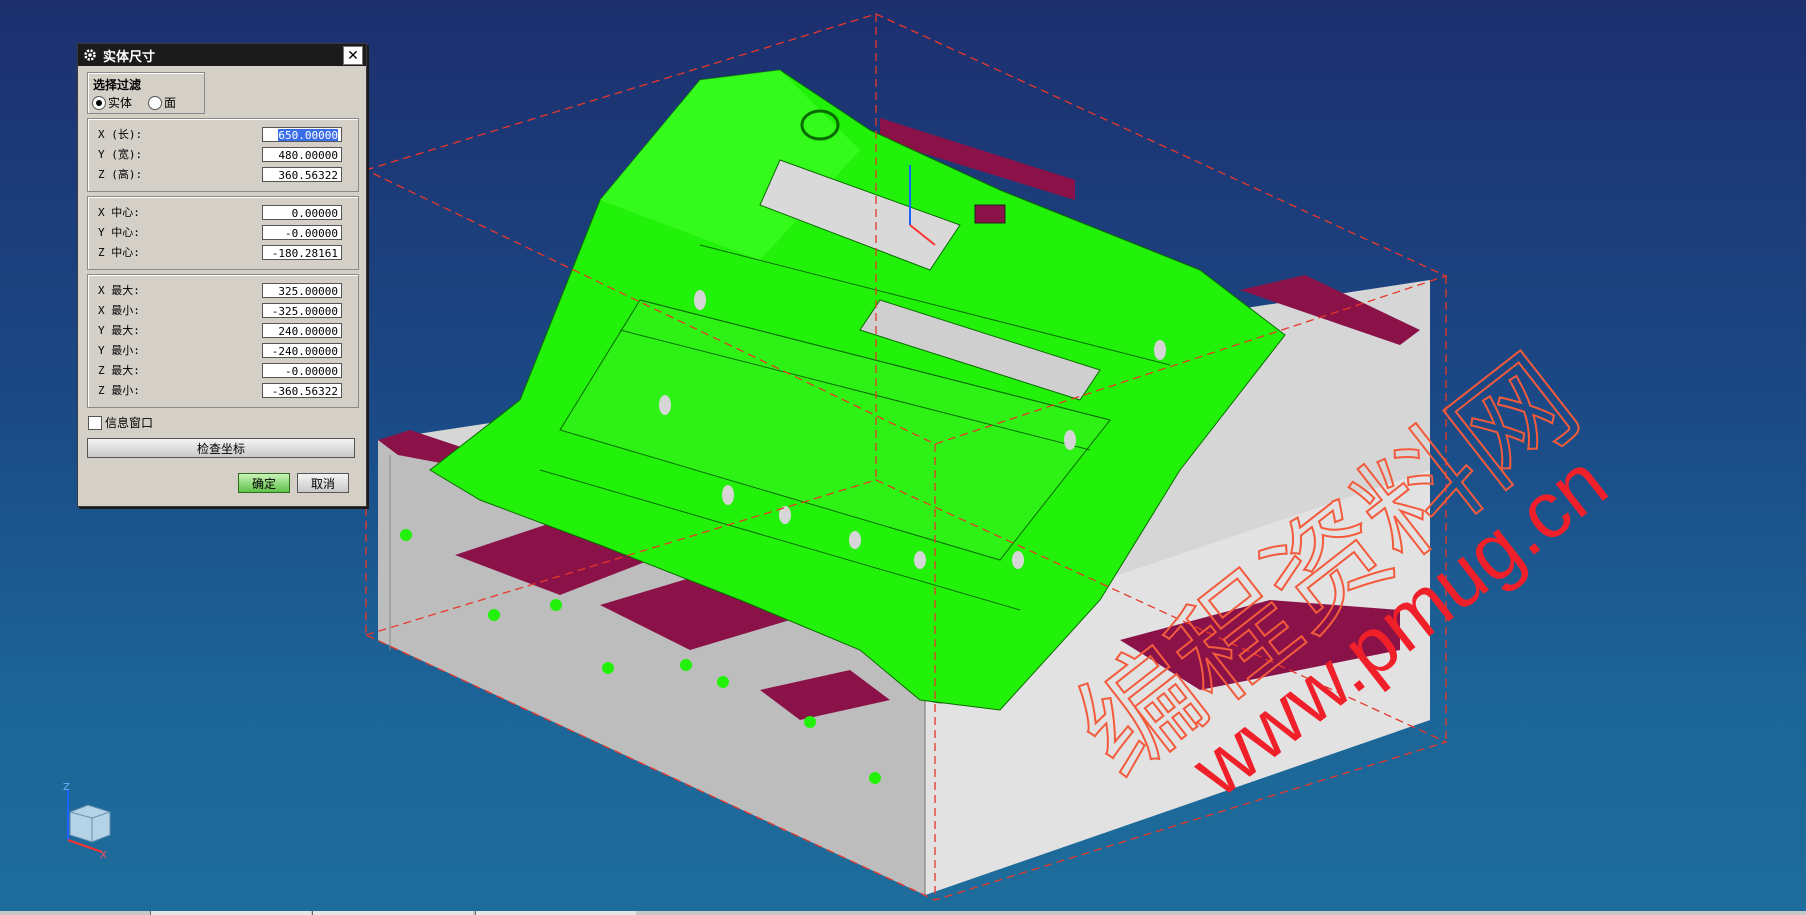 The width and height of the screenshot is (1806, 915). Describe the element at coordinates (224, 330) in the screenshot. I see `y-max-row: Y 最大: 240.00000` at that location.